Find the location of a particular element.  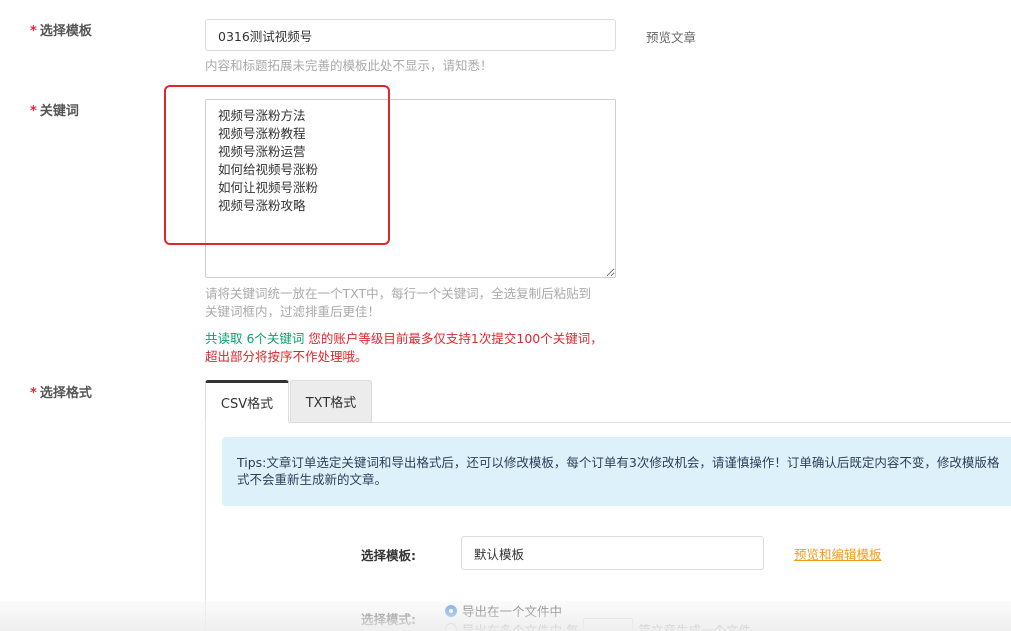

radio-checked-icon is located at coordinates (451, 610).